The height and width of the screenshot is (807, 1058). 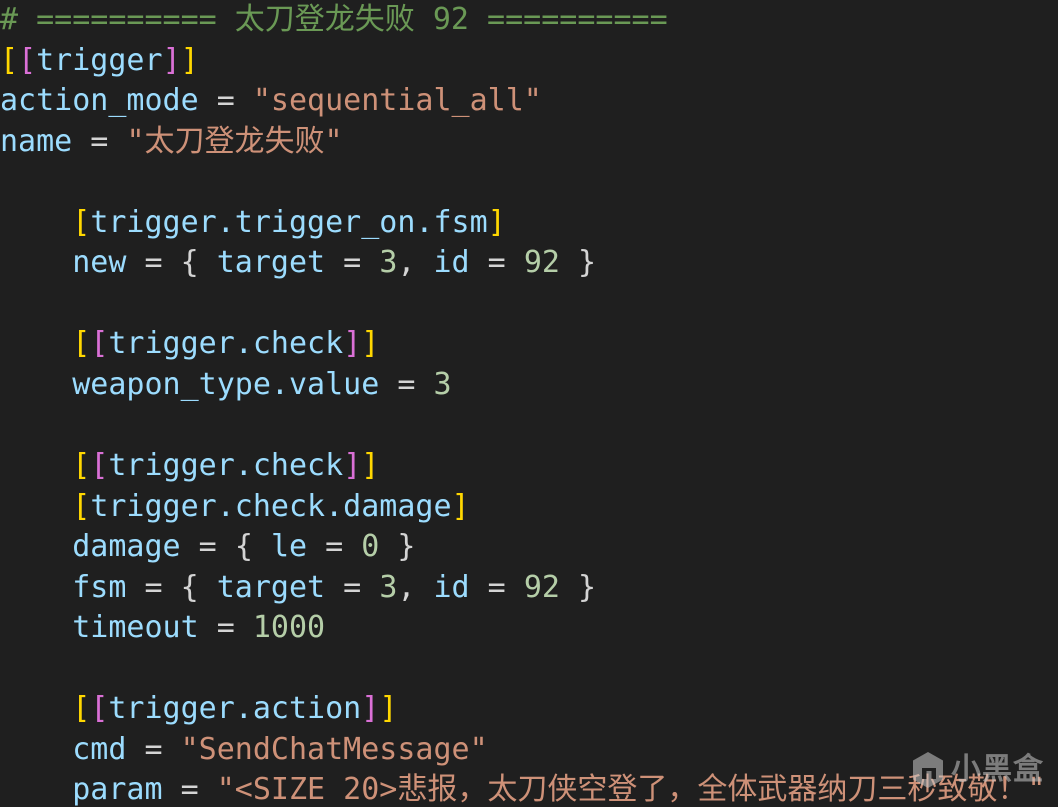 What do you see at coordinates (529, 750) in the screenshot?
I see `code-line-19: cmd = "SendChatMessage"` at bounding box center [529, 750].